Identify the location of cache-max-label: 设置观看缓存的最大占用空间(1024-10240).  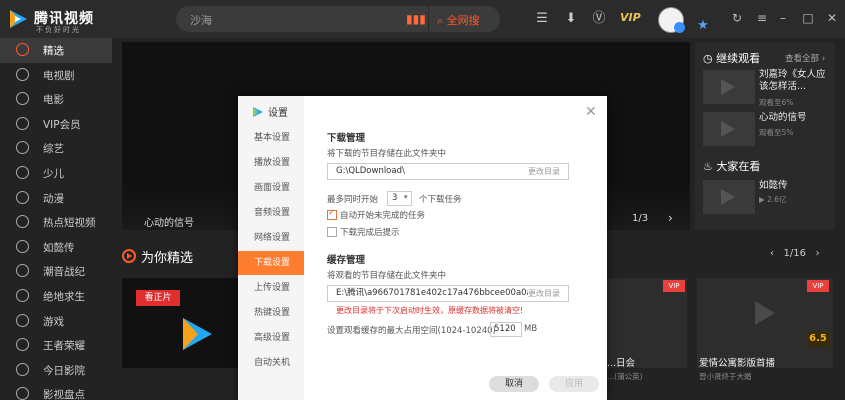
(411, 331).